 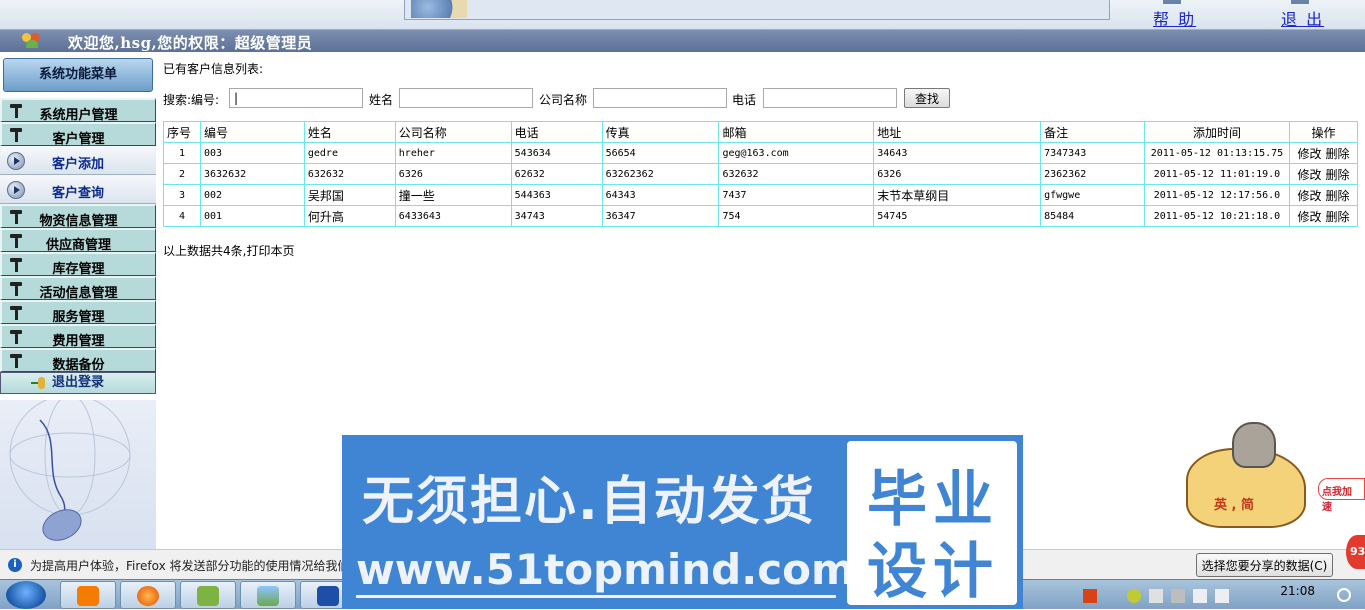 What do you see at coordinates (78, 110) in the screenshot?
I see `sidebar-item-system-users: 系统用户管理` at bounding box center [78, 110].